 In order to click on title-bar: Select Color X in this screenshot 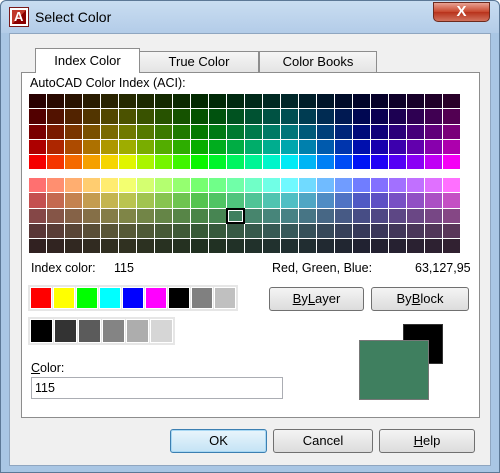, I will do `click(250, 17)`.